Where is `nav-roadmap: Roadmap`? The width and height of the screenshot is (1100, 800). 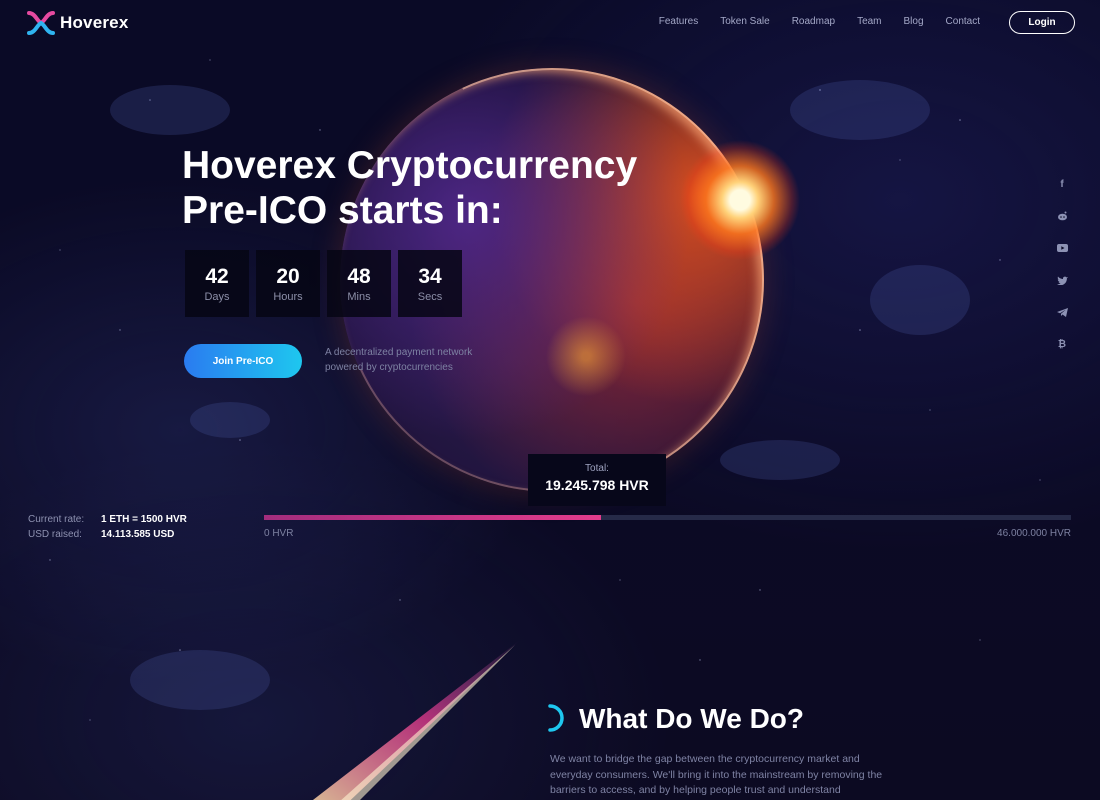
nav-roadmap: Roadmap is located at coordinates (813, 21).